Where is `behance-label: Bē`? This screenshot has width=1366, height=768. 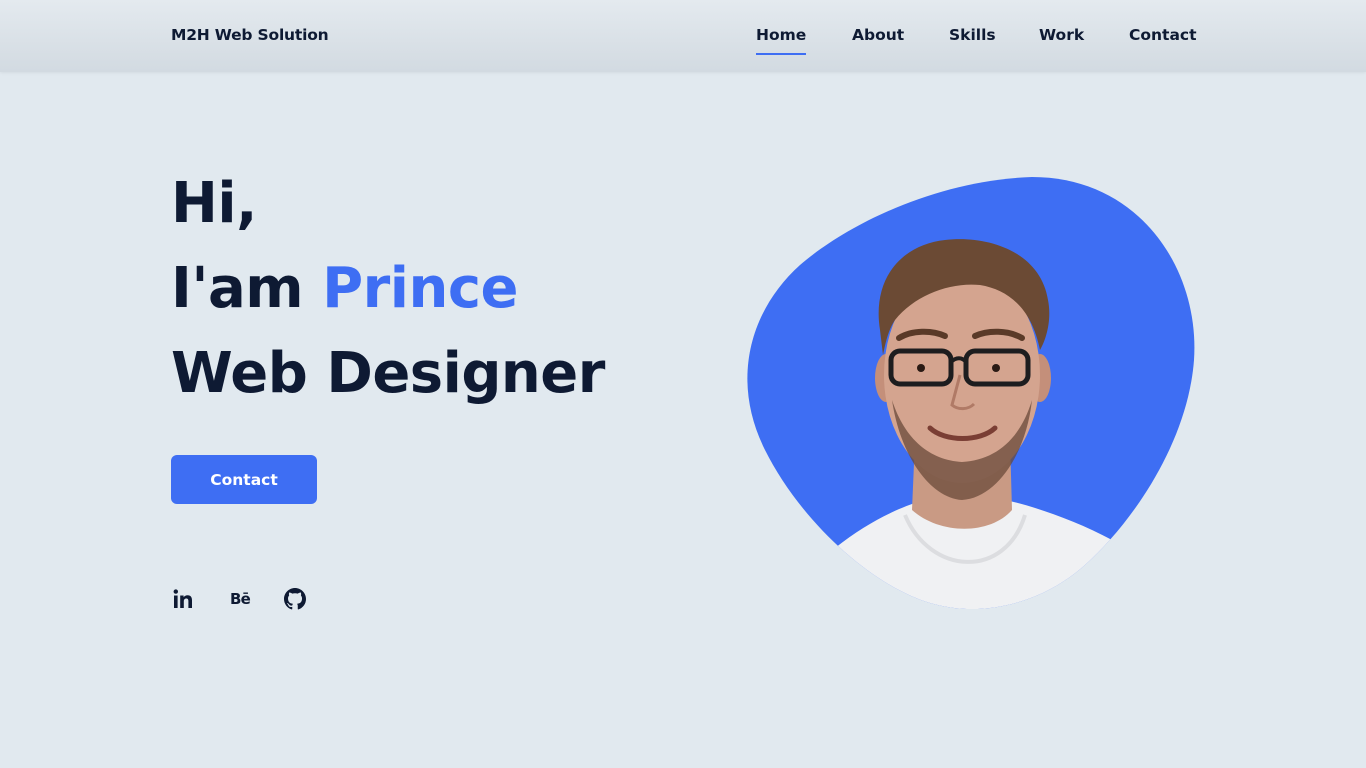
behance-label: Bē is located at coordinates (240, 599).